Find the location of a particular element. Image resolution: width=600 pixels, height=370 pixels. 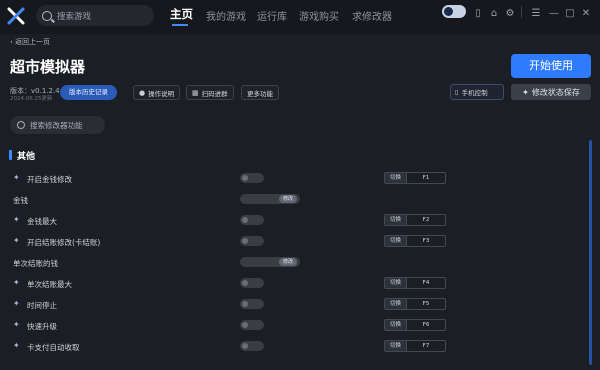

start-button: 开始使用 is located at coordinates (551, 66).